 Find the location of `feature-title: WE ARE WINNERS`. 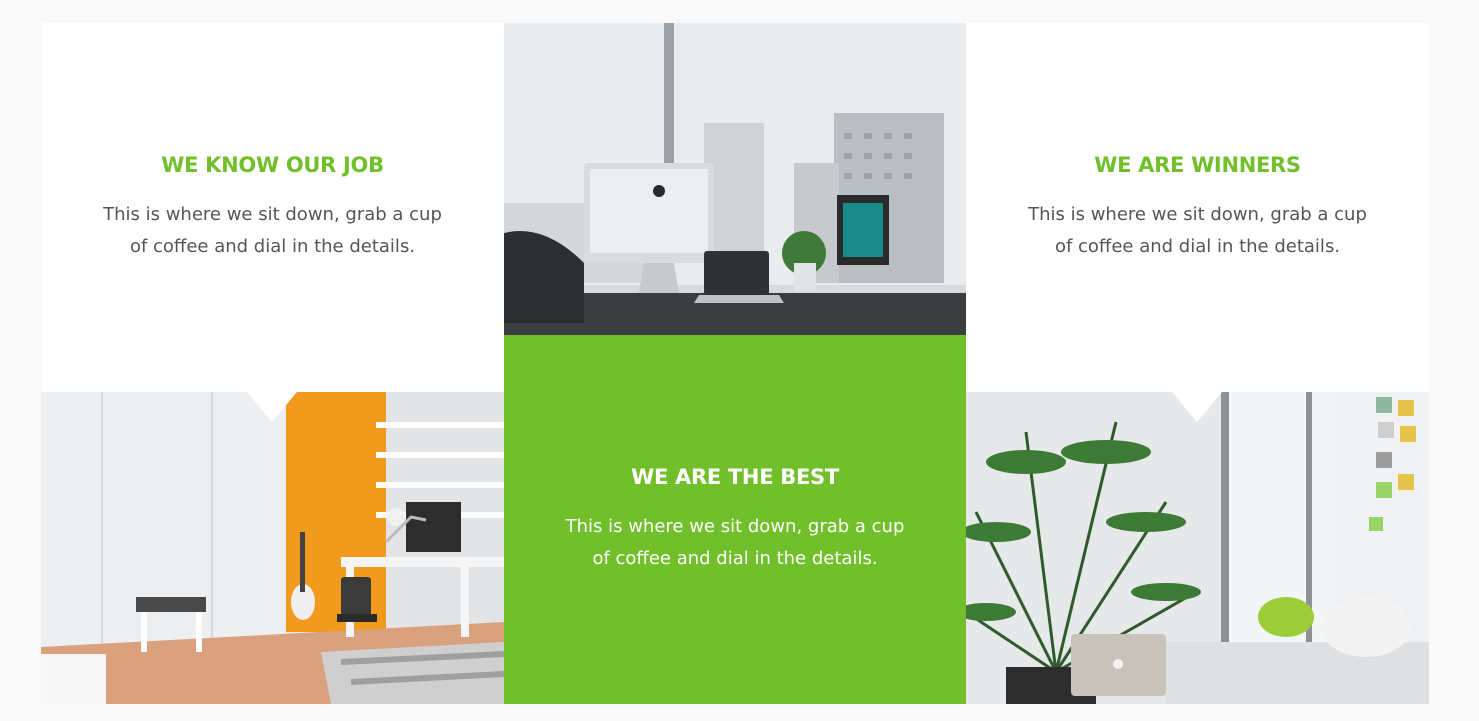

feature-title: WE ARE WINNERS is located at coordinates (1197, 164).